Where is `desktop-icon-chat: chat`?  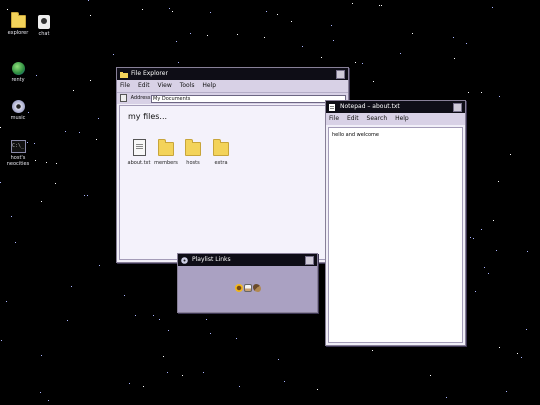
desktop-icon-chat: chat is located at coordinates (44, 26).